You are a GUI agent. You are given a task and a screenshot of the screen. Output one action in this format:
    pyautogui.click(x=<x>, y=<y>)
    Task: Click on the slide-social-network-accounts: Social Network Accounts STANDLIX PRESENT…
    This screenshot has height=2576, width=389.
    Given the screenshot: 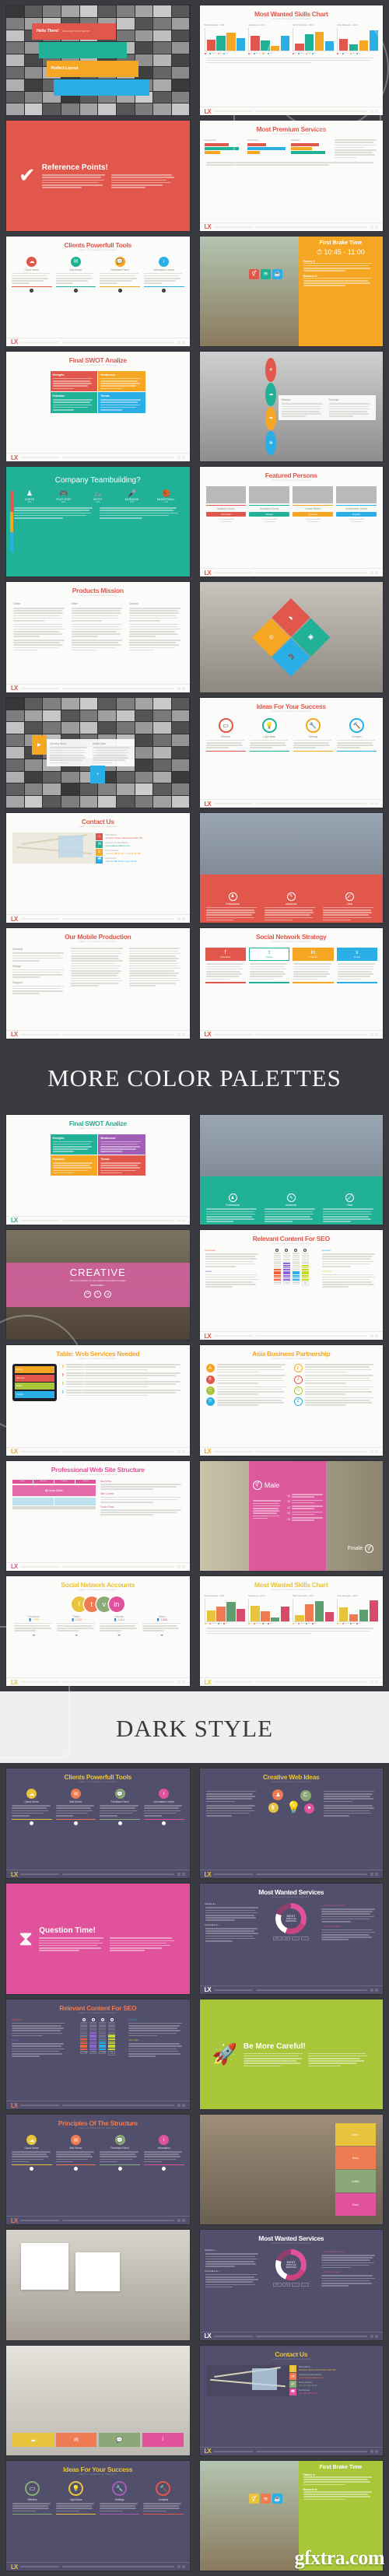 What is the action you would take?
    pyautogui.click(x=98, y=1631)
    